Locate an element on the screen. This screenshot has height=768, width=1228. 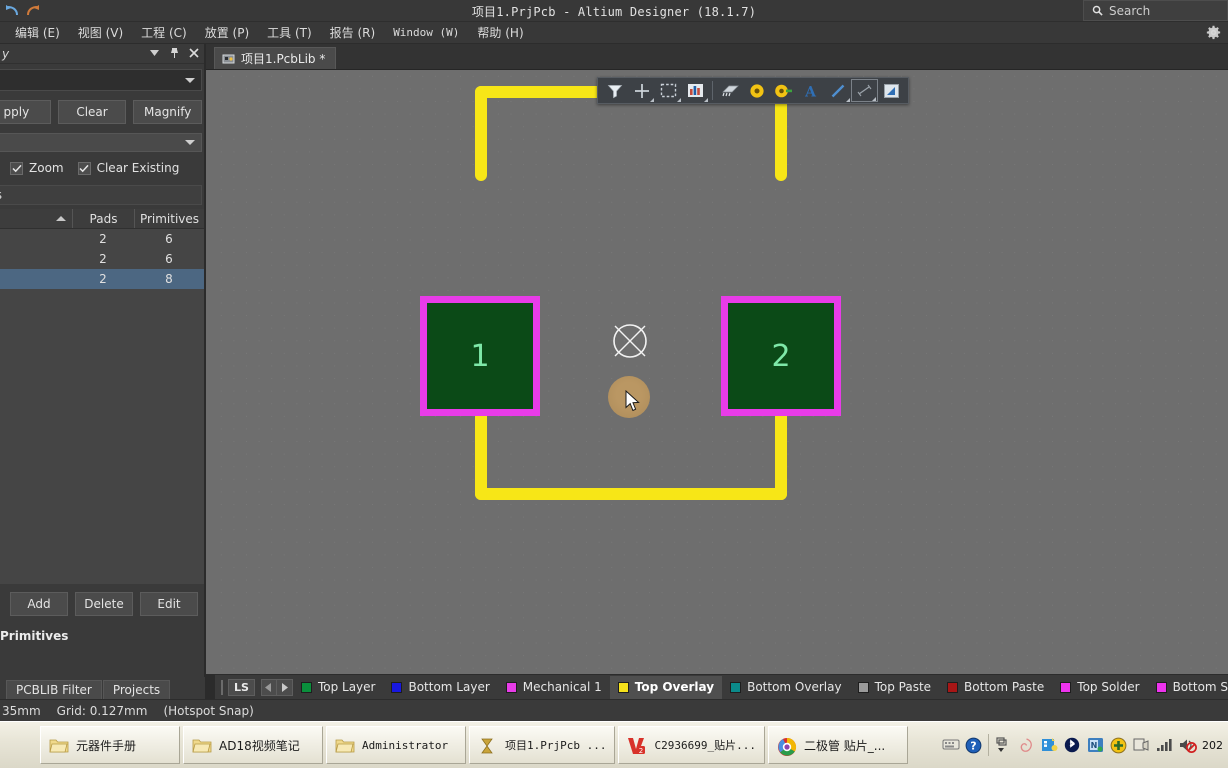
keyboard-icon is located at coordinates (951, 745).